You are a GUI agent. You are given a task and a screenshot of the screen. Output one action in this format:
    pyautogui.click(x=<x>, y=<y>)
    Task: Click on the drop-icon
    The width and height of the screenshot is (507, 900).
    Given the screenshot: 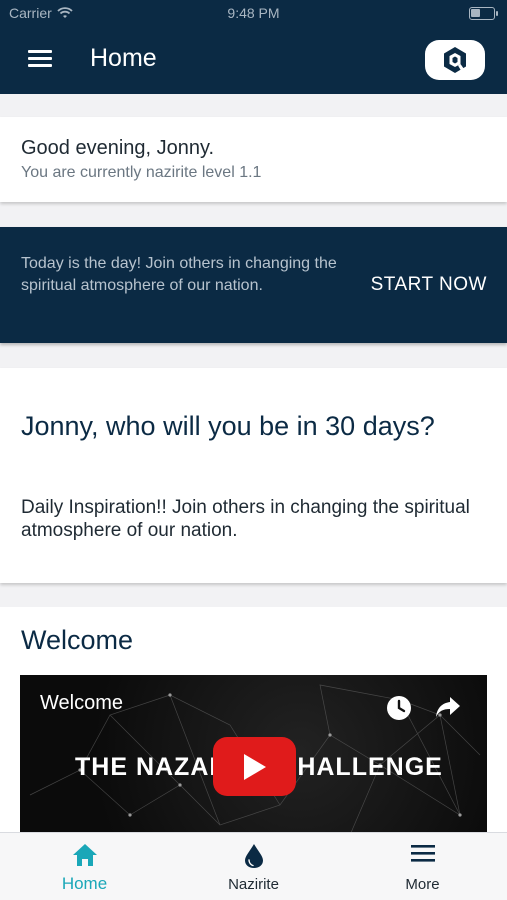 What is the action you would take?
    pyautogui.click(x=253, y=856)
    